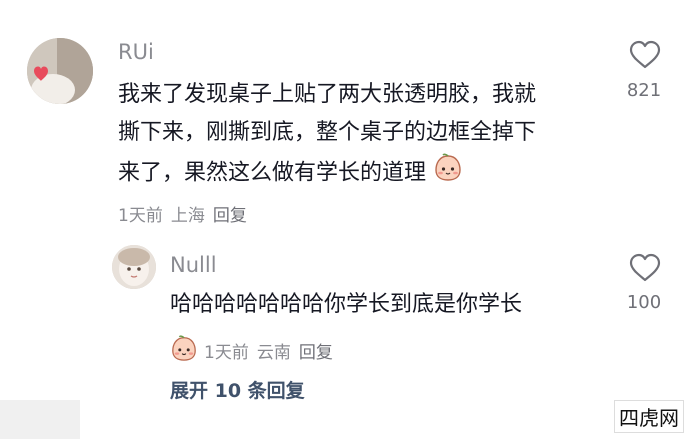 The height and width of the screenshot is (439, 690). What do you see at coordinates (193, 265) in the screenshot?
I see `reply-username: Nulll` at bounding box center [193, 265].